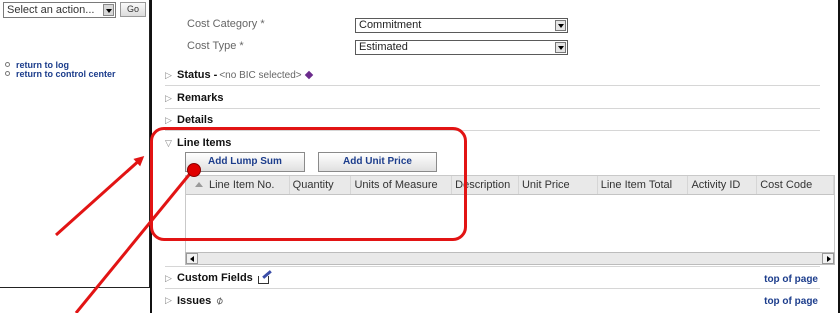 The width and height of the screenshot is (840, 313). I want to click on horizontal-scrollbar, so click(510, 258).